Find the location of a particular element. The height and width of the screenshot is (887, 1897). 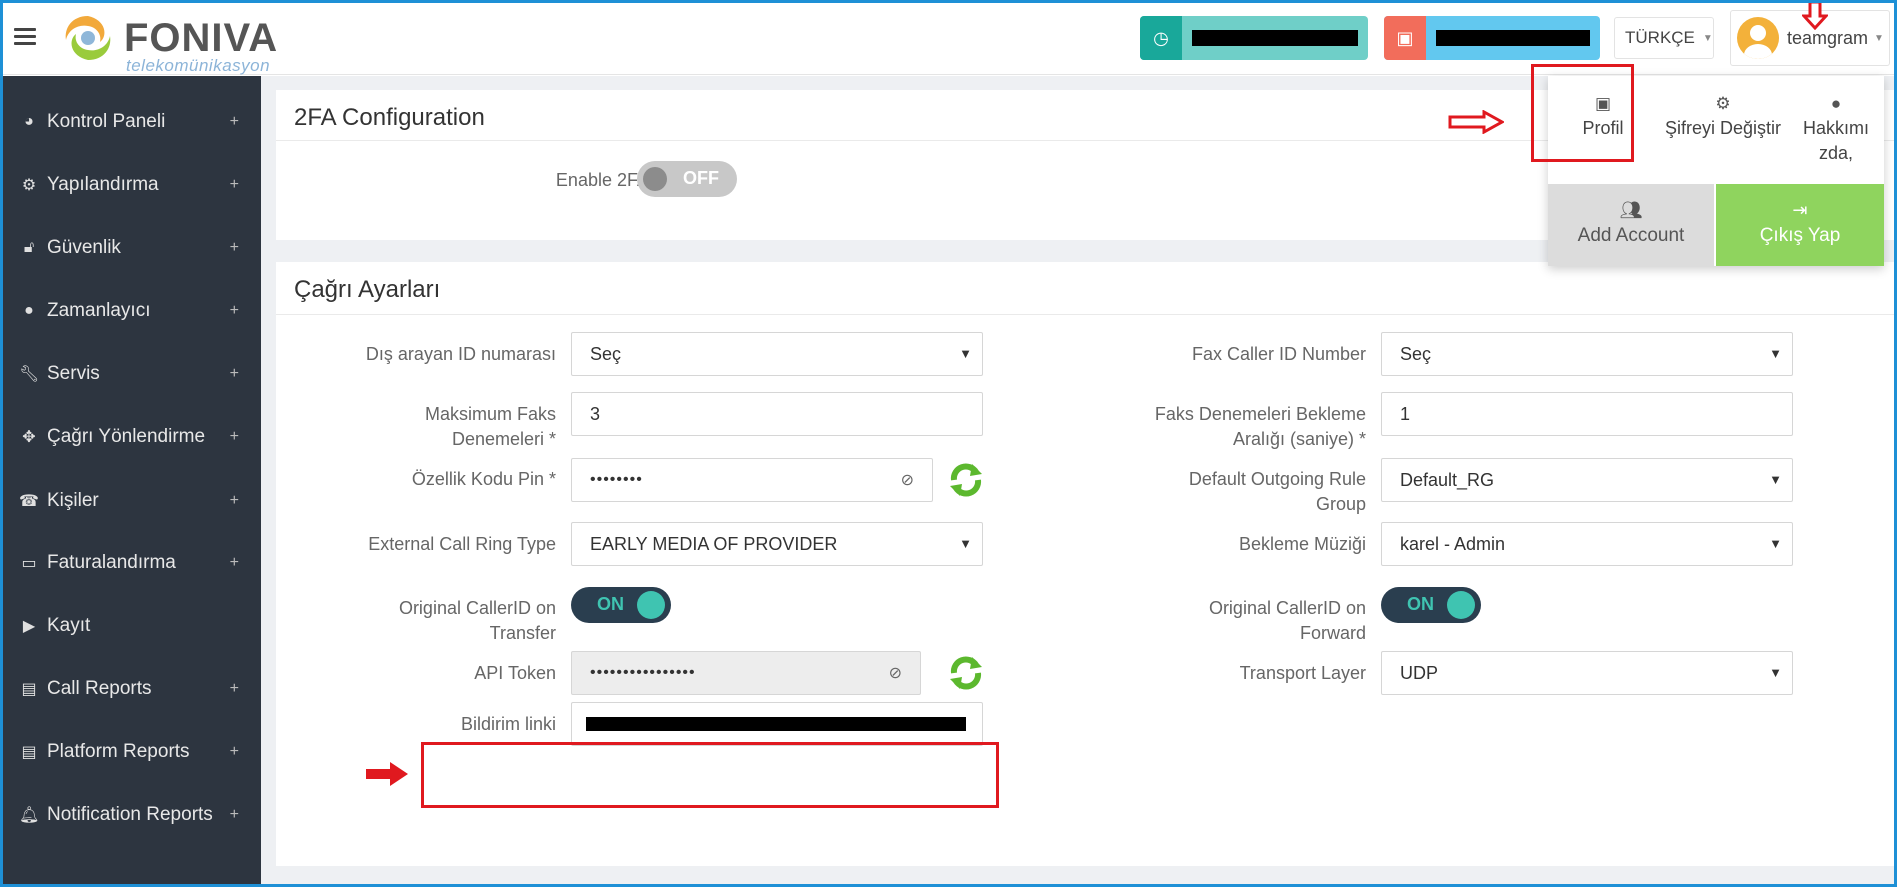

sidebar-item: 🔧︎ Servis + is located at coordinates (132, 374).